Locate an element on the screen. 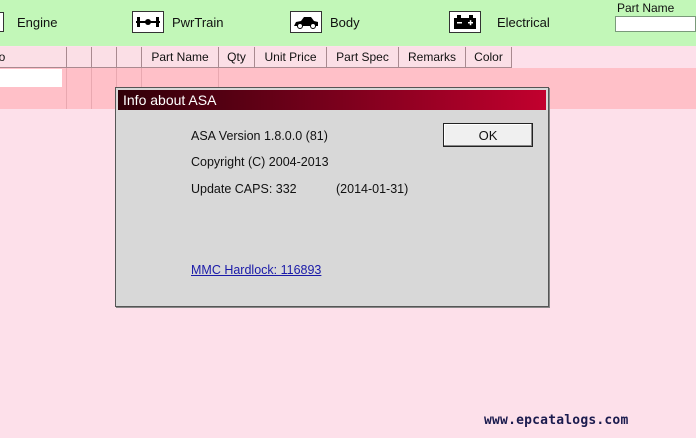 The image size is (696, 438). category-body-button: Body is located at coordinates (325, 22).